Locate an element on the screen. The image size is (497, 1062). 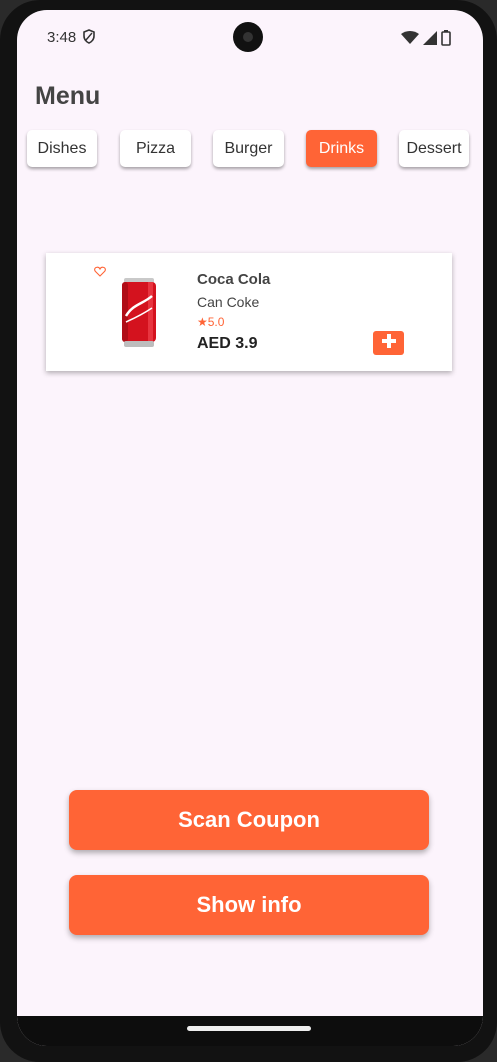
item-price: AED 3.9 is located at coordinates (227, 343).